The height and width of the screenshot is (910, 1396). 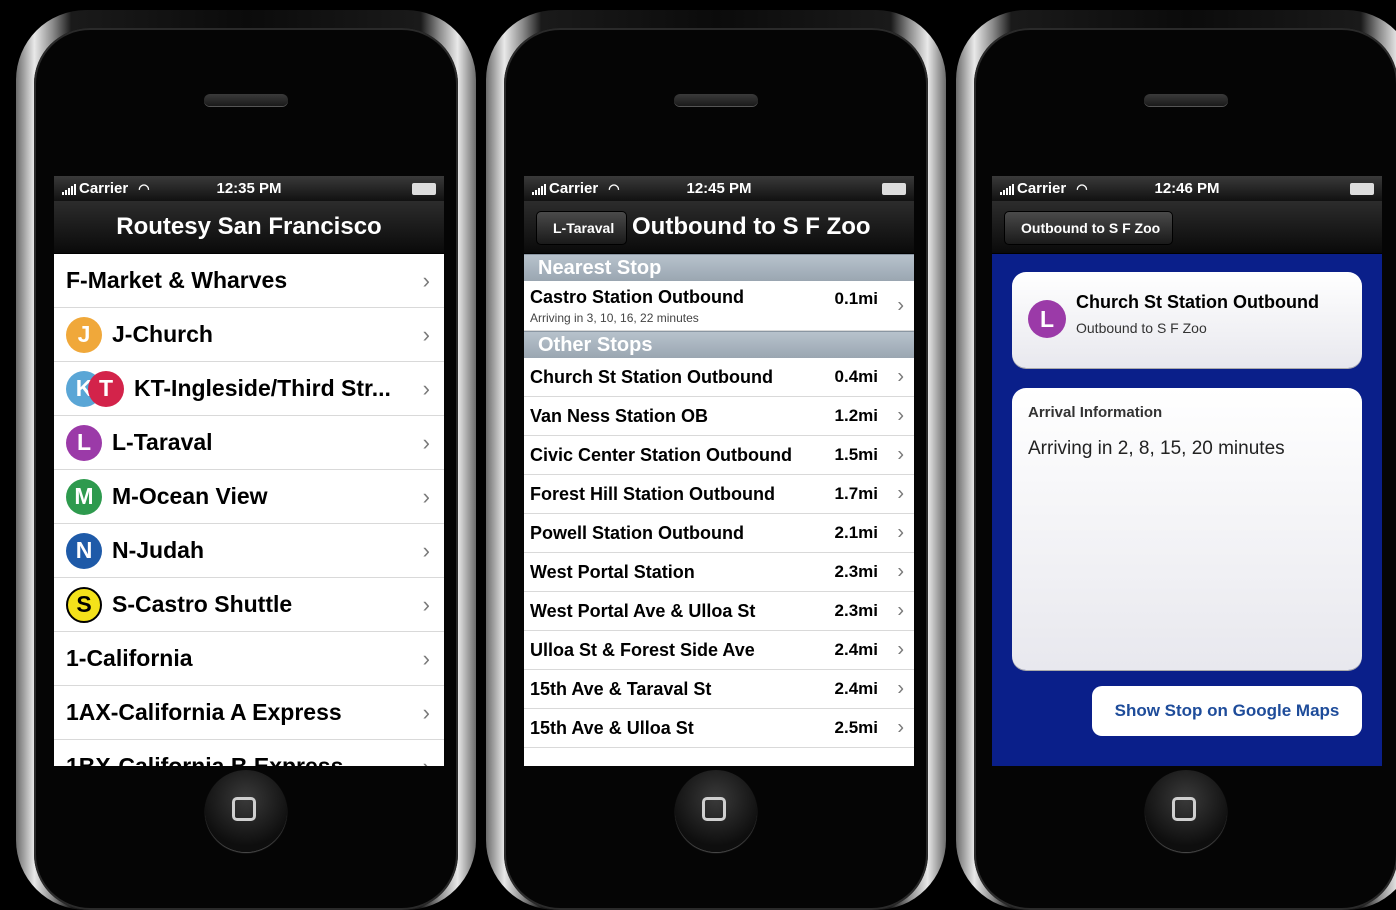 I want to click on stop-direction: Outbound to S F Zoo, so click(x=1141, y=328).